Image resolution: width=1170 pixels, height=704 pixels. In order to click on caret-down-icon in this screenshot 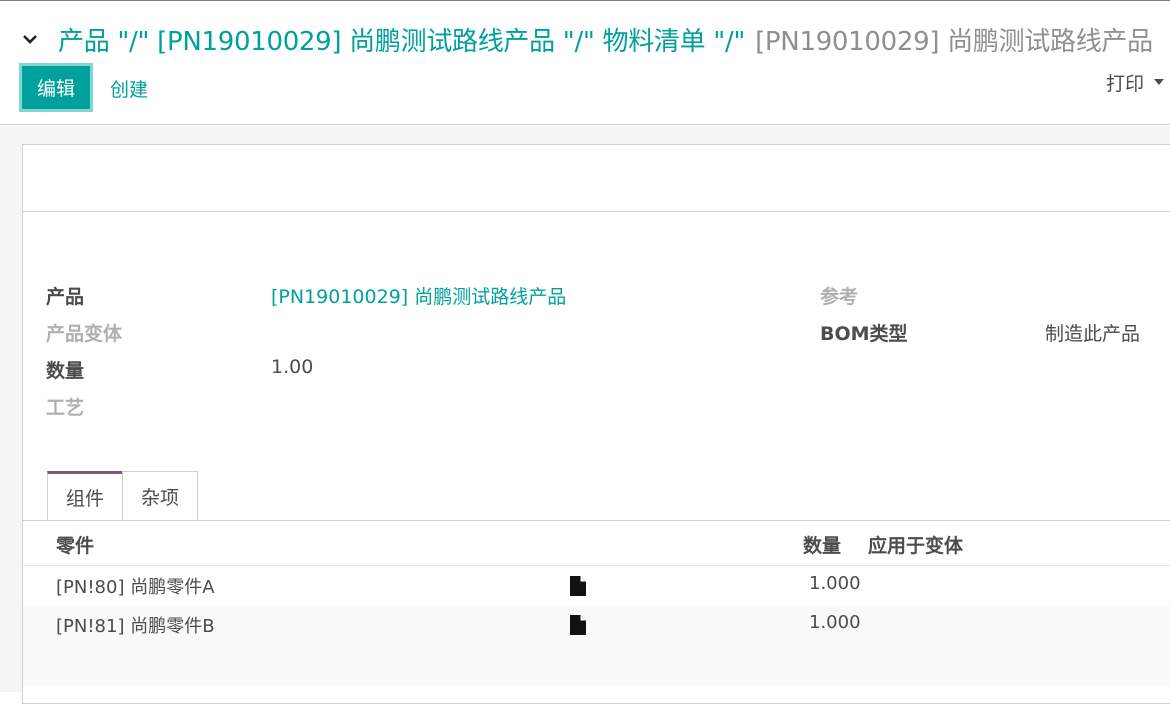, I will do `click(1159, 82)`.